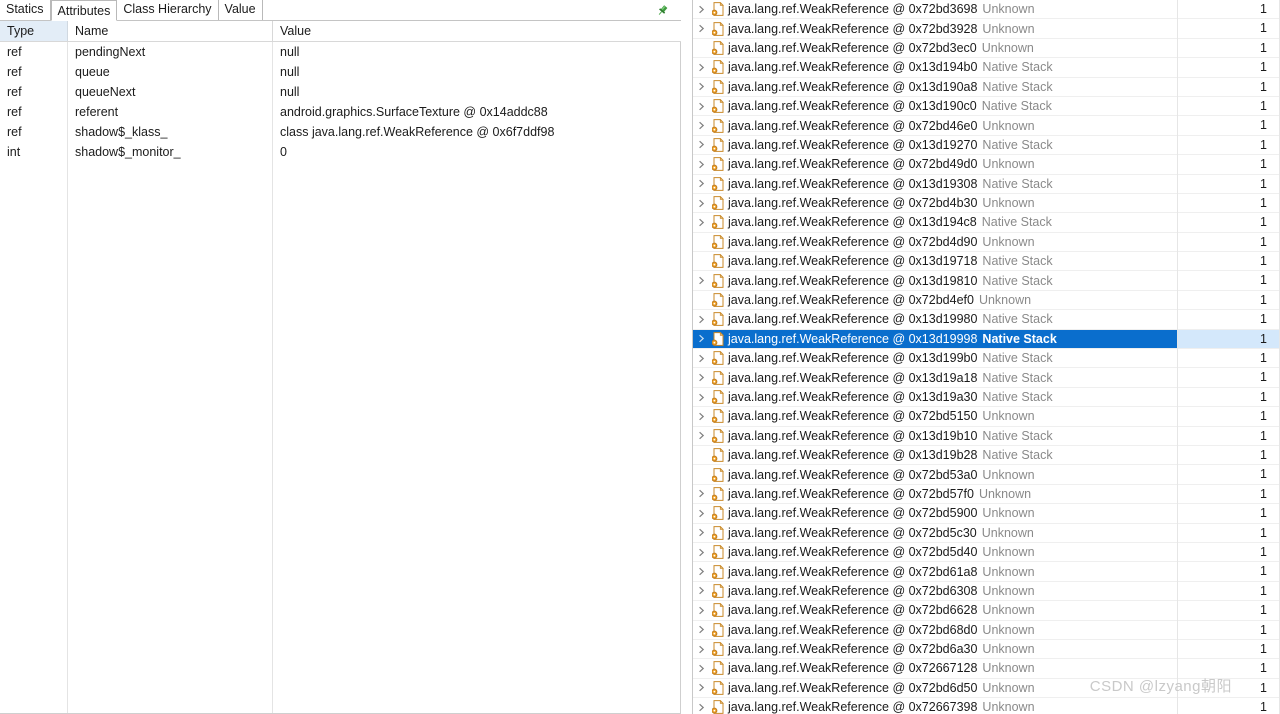  Describe the element at coordinates (477, 31) in the screenshot. I see `column-header-value: Value` at that location.